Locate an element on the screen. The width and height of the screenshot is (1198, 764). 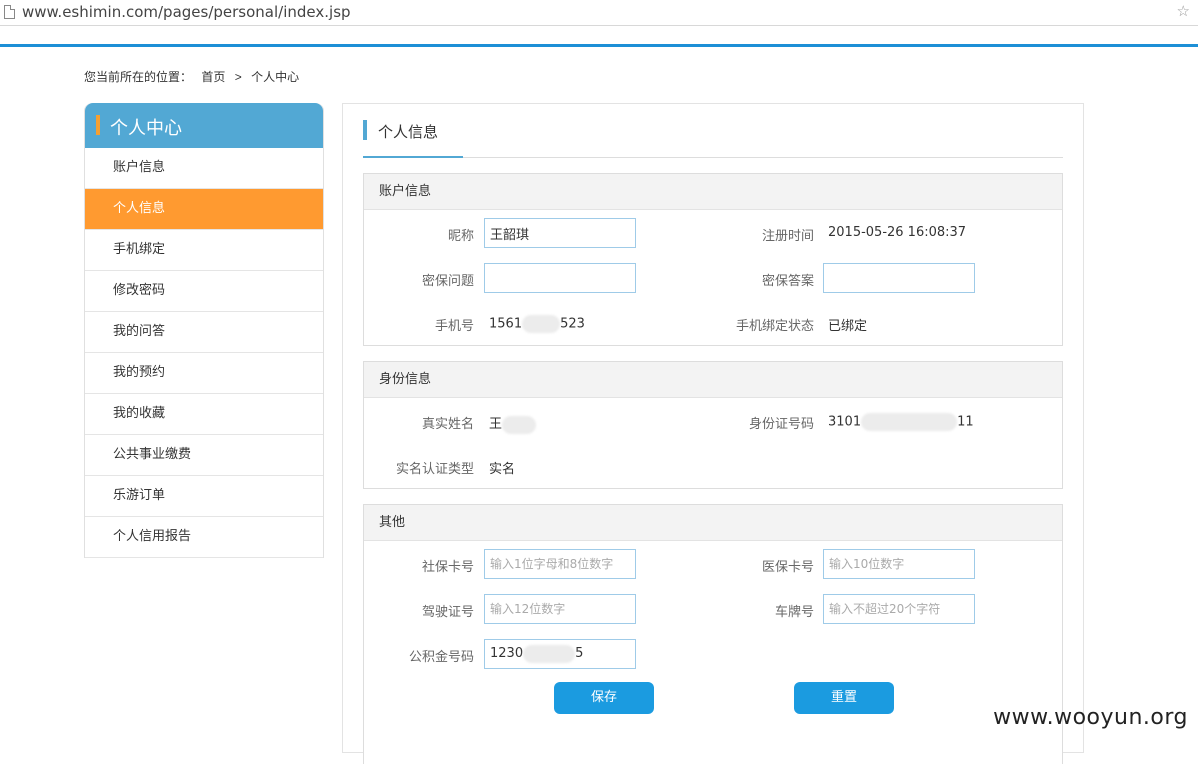
auth-type-value: 实名 is located at coordinates (502, 469).